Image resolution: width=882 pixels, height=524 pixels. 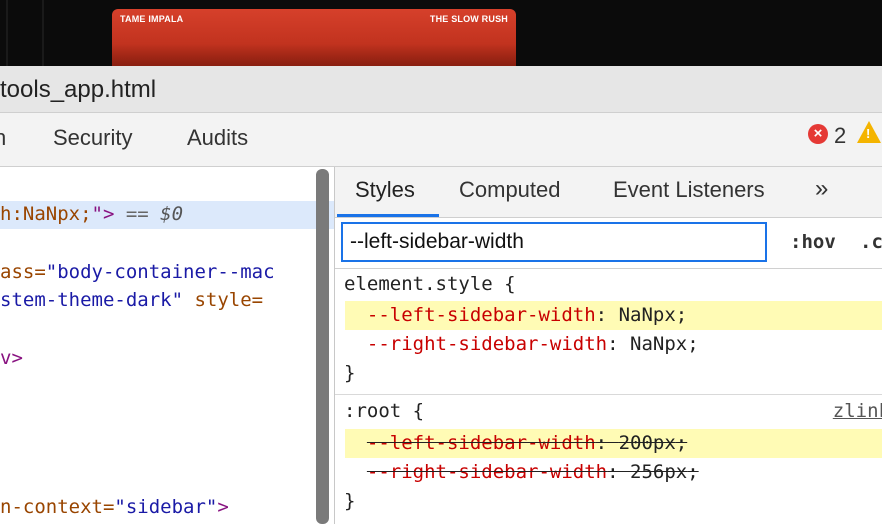 I want to click on dom-line-selected: h:NaNpx;"> == $0, so click(x=91, y=214).